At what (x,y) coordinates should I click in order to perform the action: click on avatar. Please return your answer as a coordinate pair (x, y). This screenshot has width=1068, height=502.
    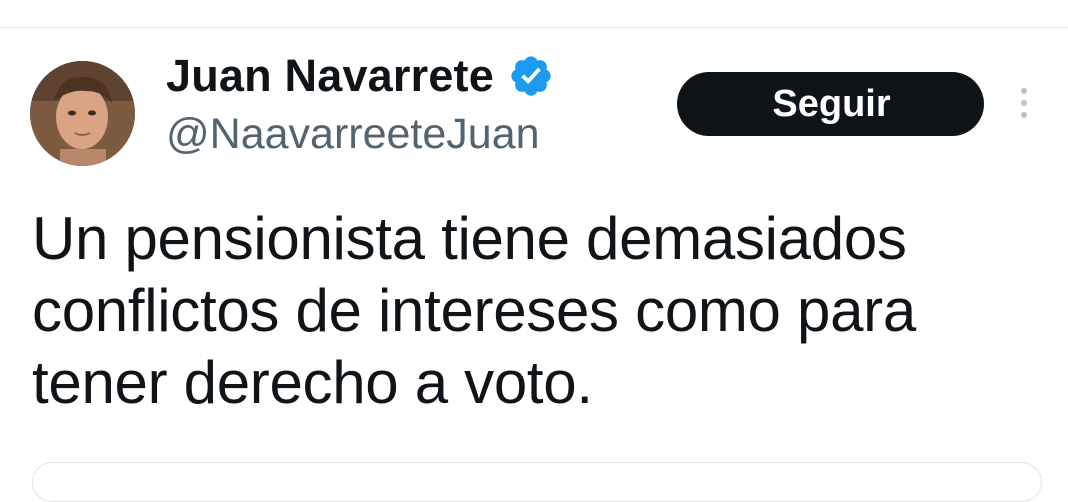
    Looking at the image, I should click on (82, 113).